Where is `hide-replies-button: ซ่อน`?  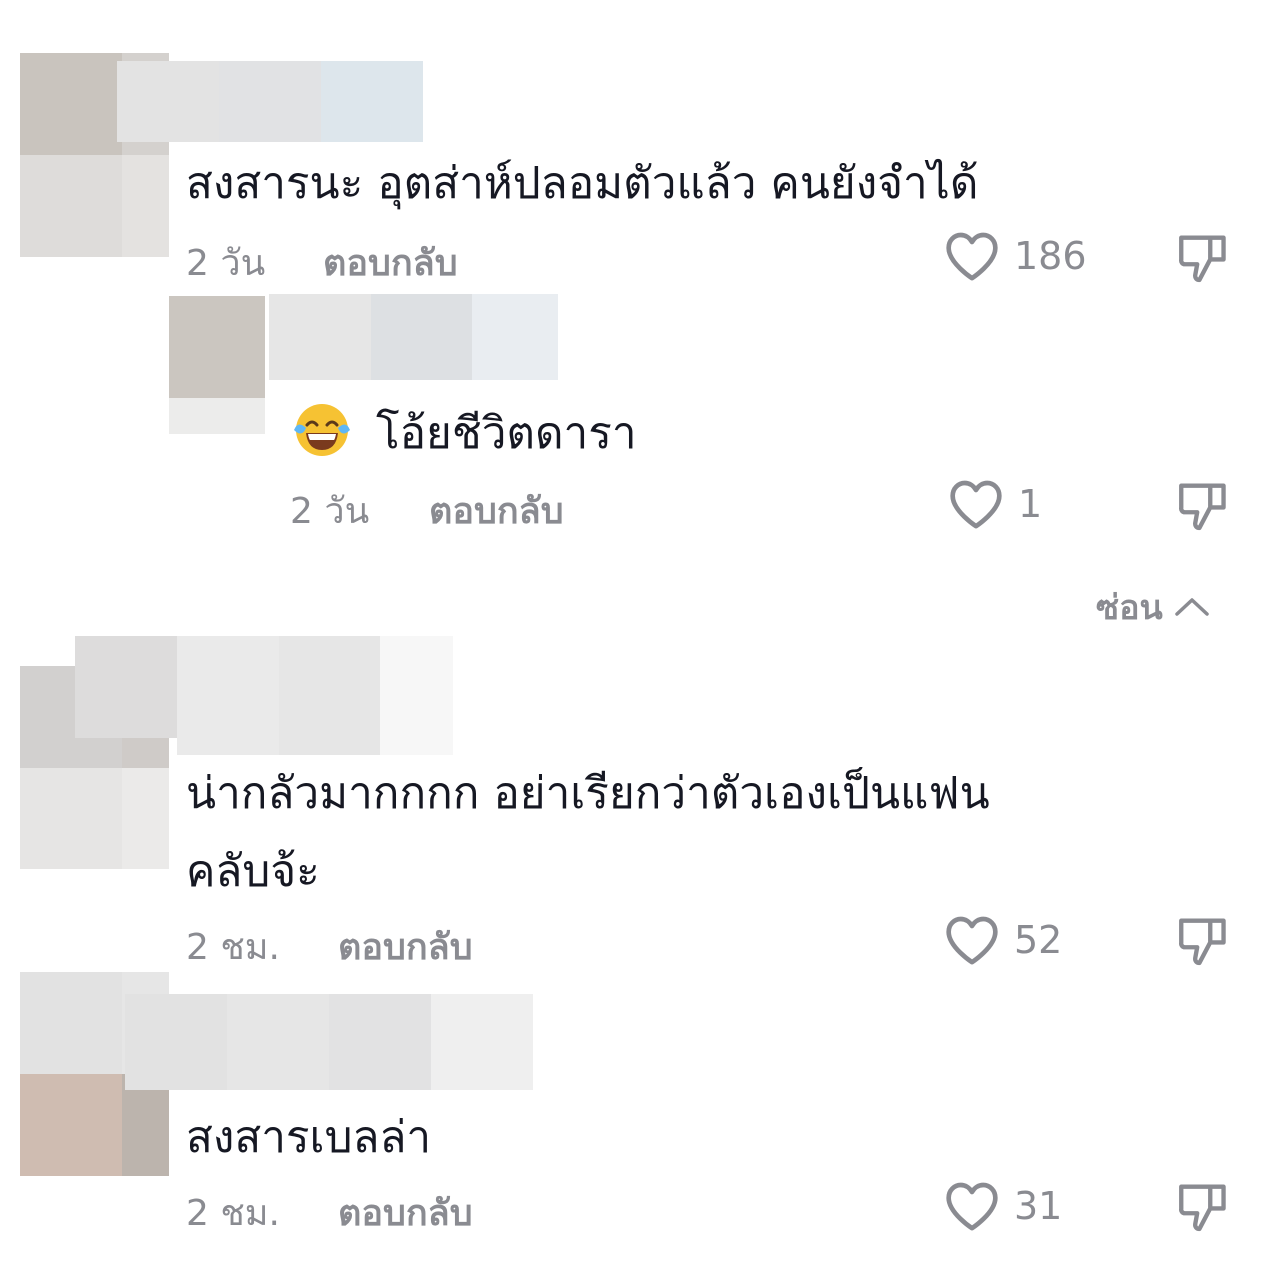
hide-replies-button: ซ่อน is located at coordinates (1153, 607).